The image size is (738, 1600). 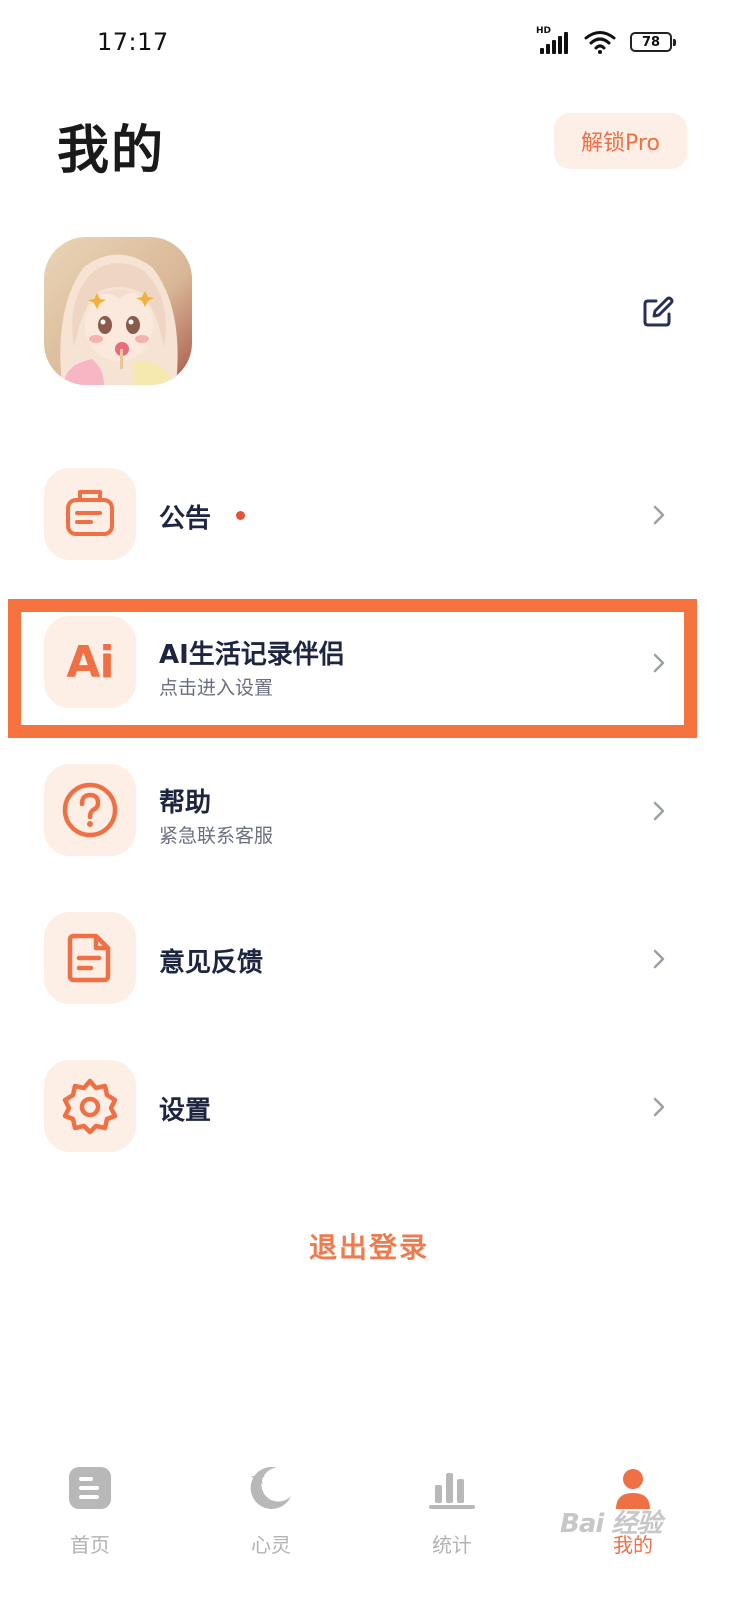 What do you see at coordinates (452, 1491) in the screenshot?
I see `chart-icon` at bounding box center [452, 1491].